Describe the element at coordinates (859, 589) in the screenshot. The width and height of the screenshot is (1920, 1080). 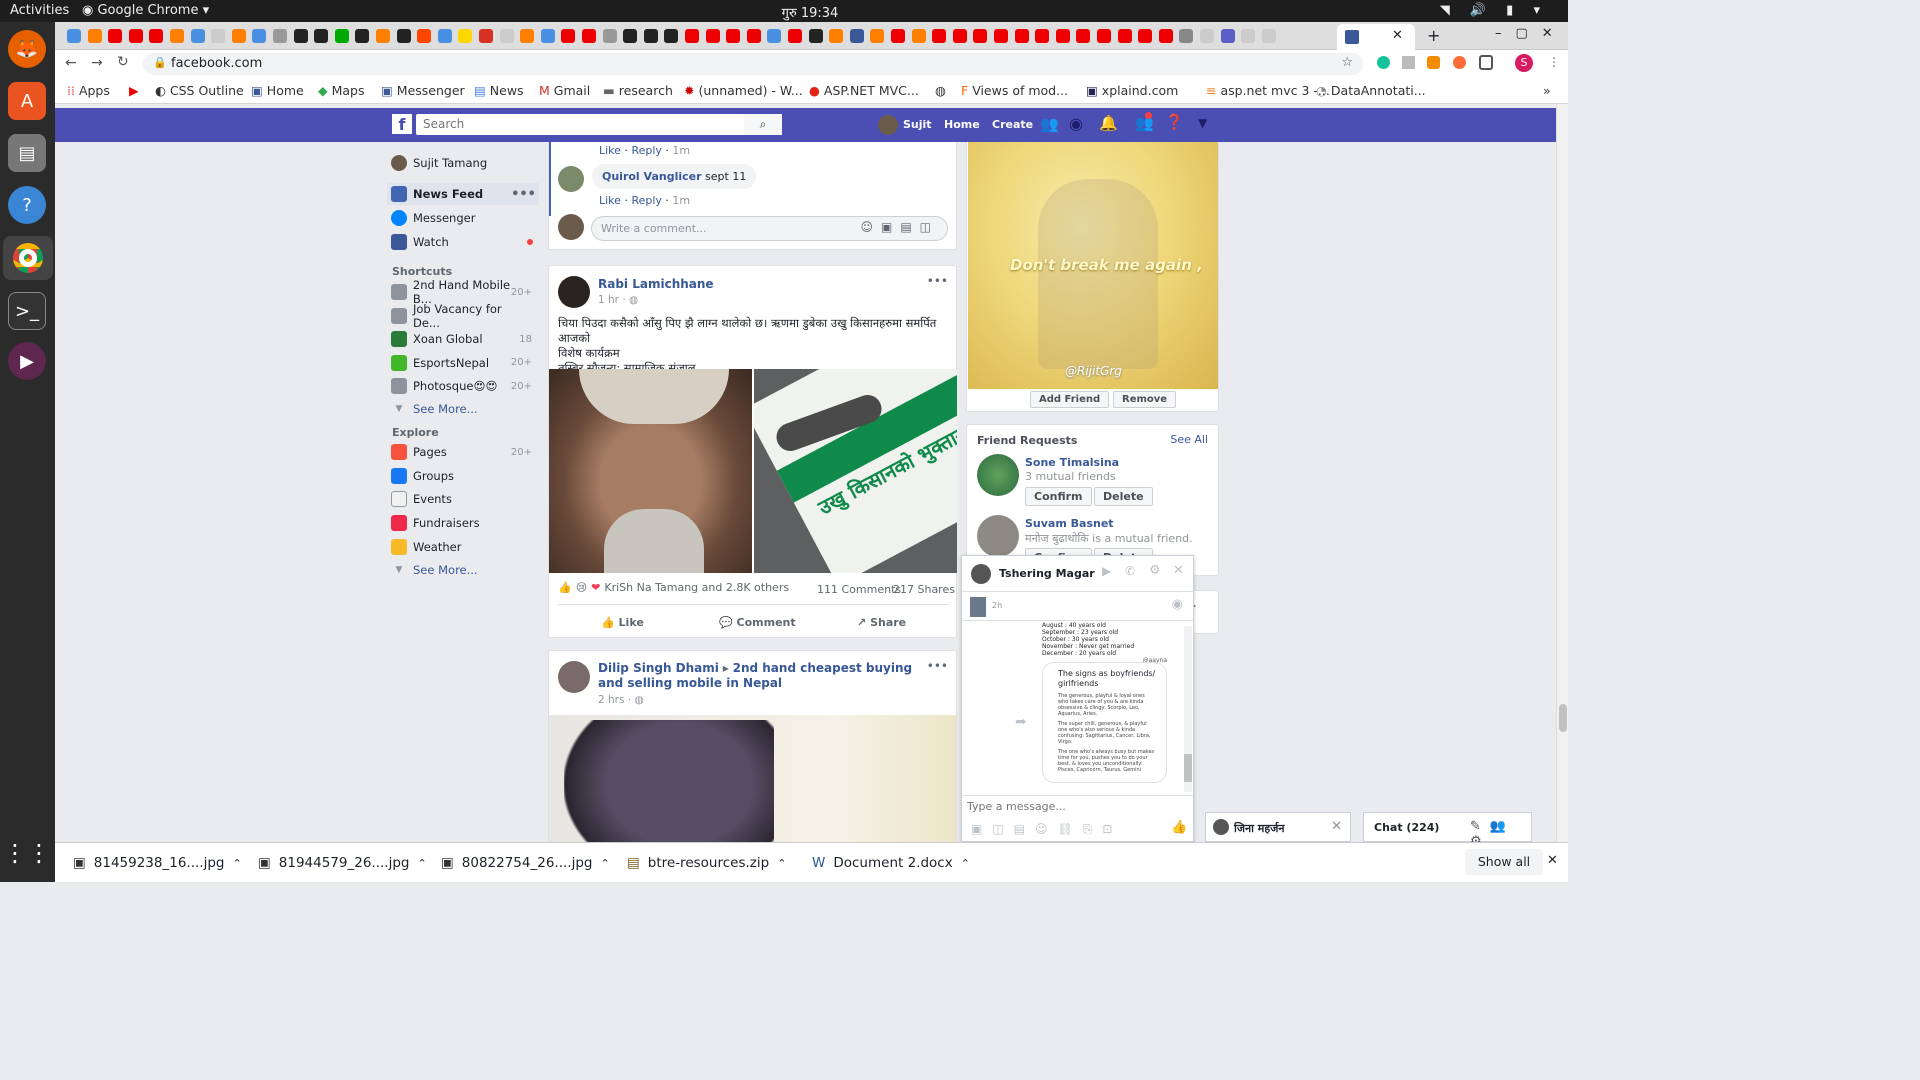
I see `comments-count: 111 Comments` at that location.